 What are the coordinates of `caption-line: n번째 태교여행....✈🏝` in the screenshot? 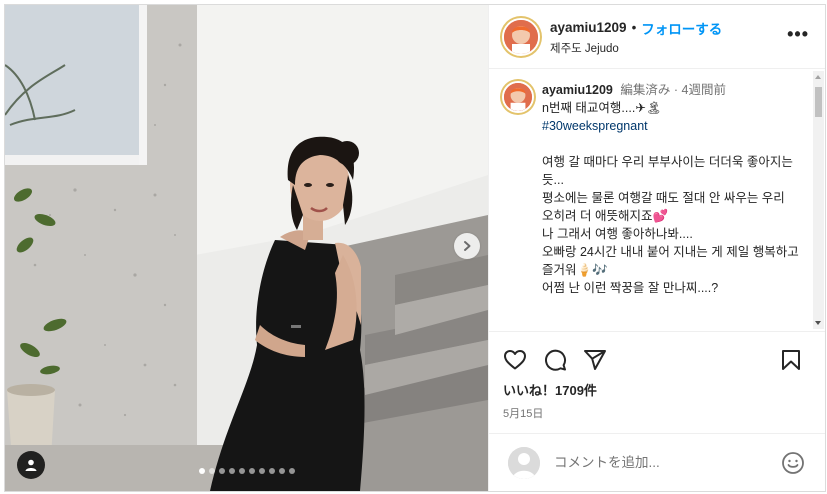 It's located at (602, 108).